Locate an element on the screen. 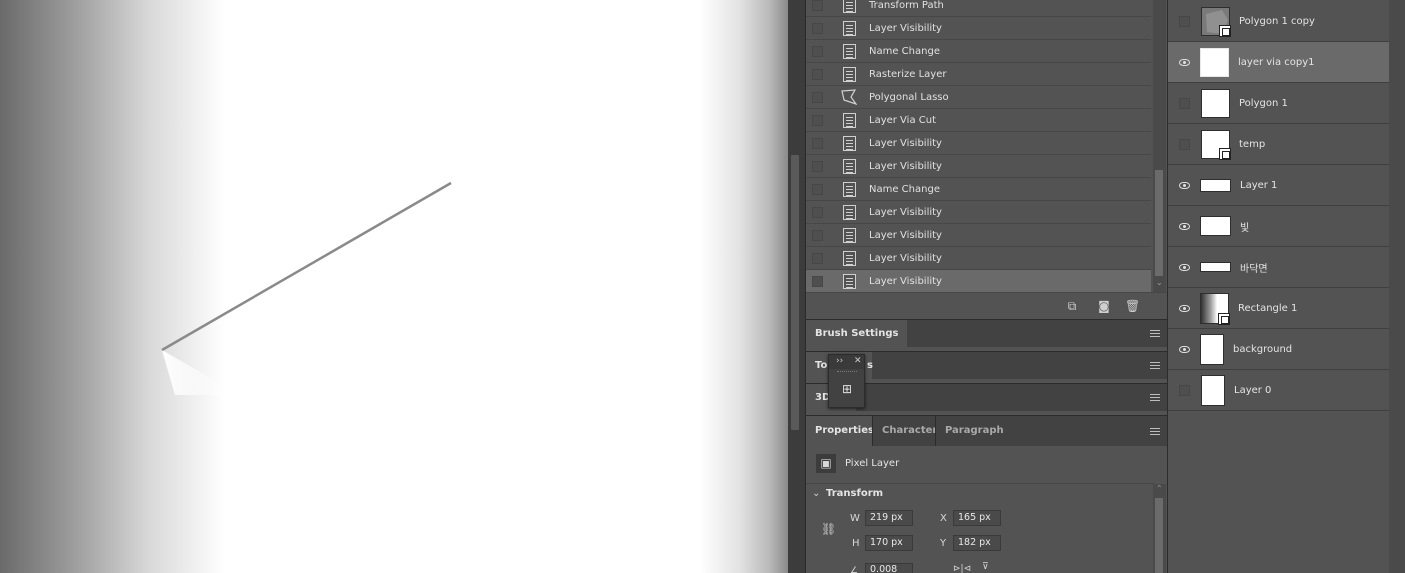 The image size is (1405, 573). layer-row: 빛 is located at coordinates (1278, 226).